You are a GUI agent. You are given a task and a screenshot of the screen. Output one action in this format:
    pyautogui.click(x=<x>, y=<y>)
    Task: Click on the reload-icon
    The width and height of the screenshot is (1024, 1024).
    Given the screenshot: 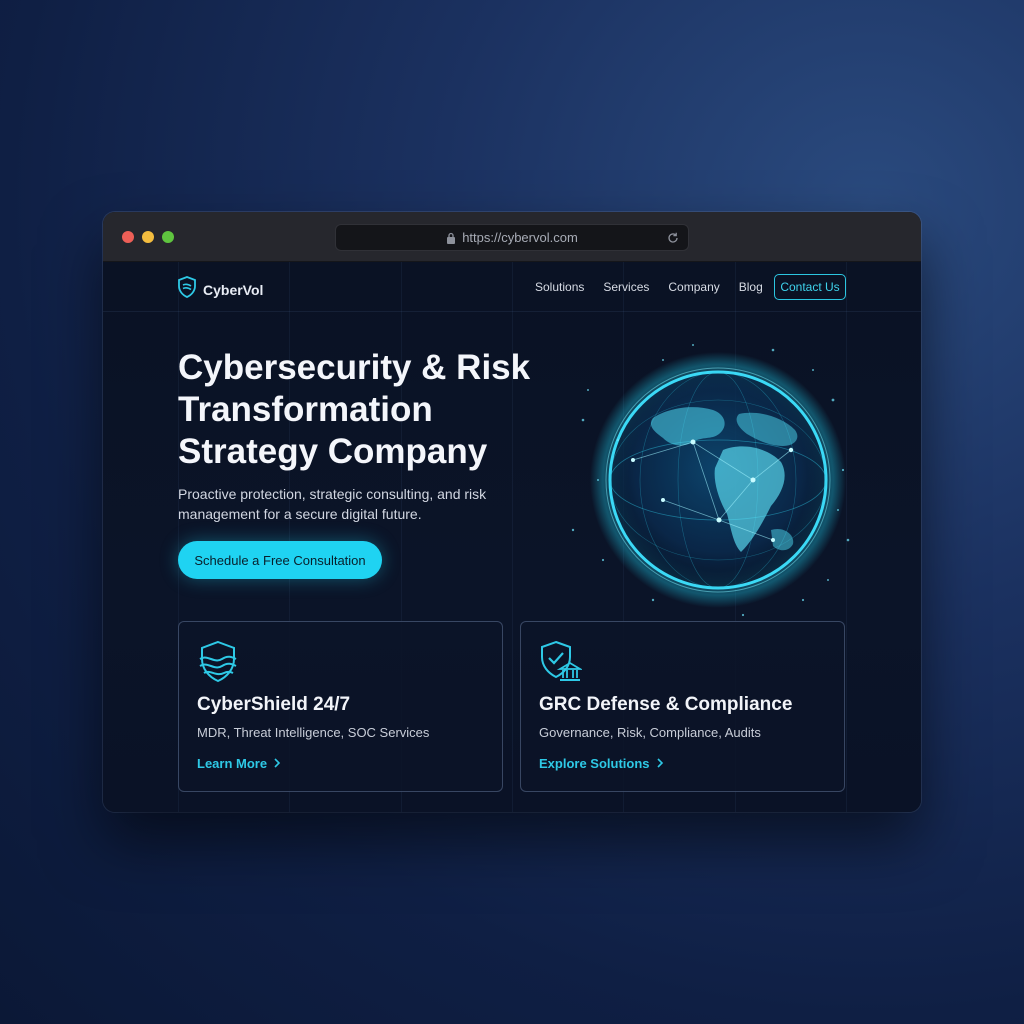 What is the action you would take?
    pyautogui.click(x=673, y=238)
    